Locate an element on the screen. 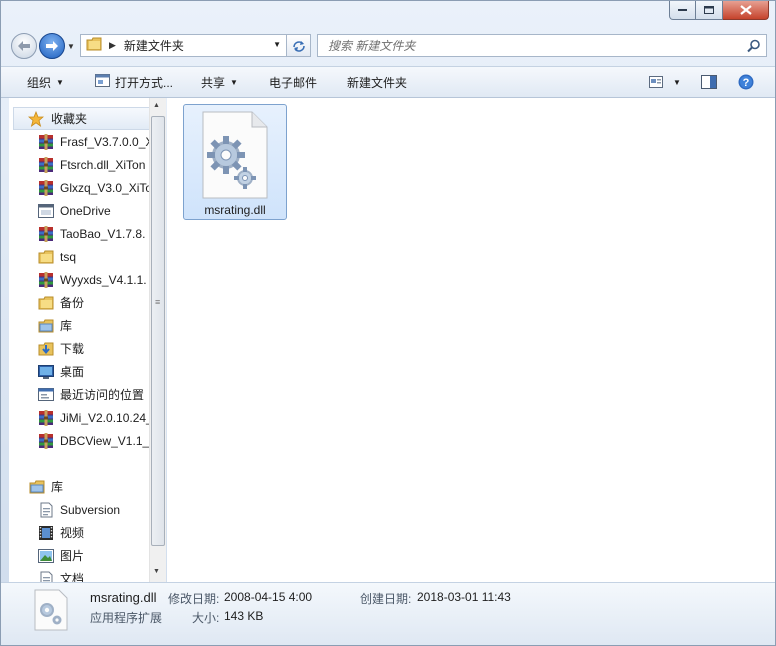 This screenshot has height=646, width=776. nav-libraries-label: 库 is located at coordinates (57, 487).